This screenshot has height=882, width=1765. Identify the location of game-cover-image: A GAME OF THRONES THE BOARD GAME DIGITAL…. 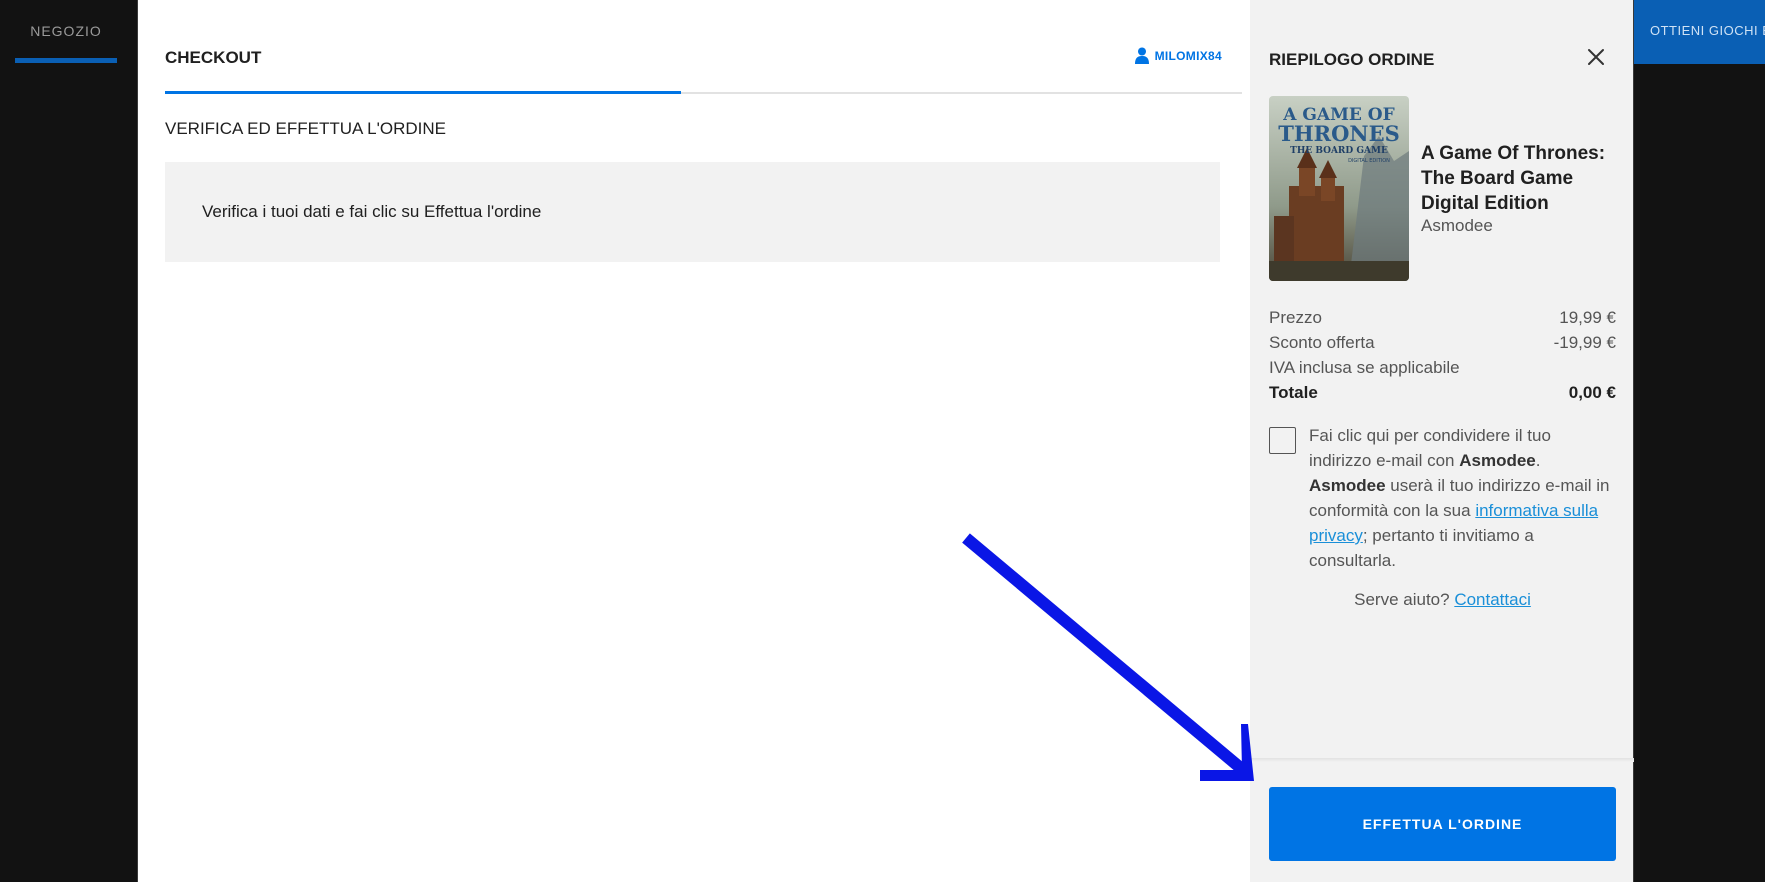
(1339, 188).